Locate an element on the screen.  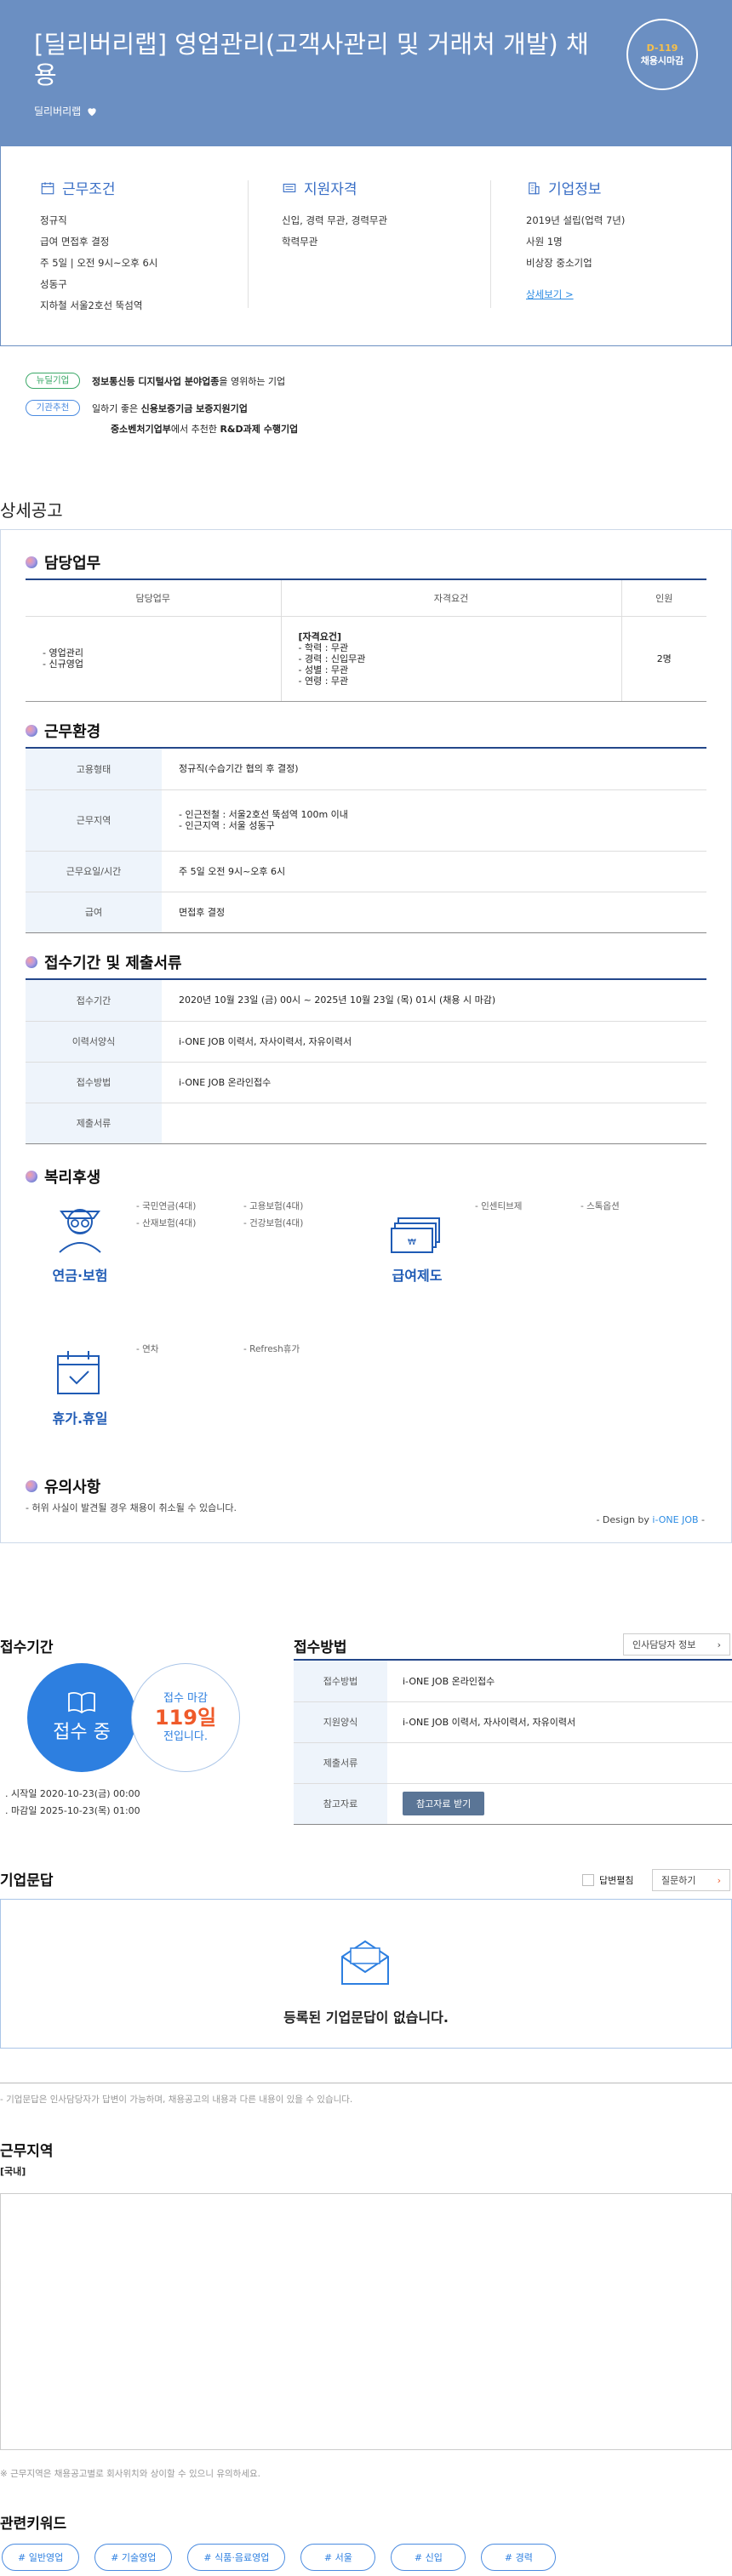
row-value is located at coordinates (434, 1123).